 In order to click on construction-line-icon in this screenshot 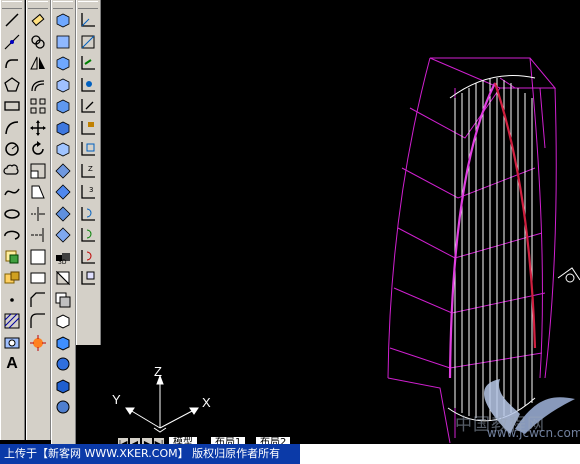, I will do `click(12, 42)`.